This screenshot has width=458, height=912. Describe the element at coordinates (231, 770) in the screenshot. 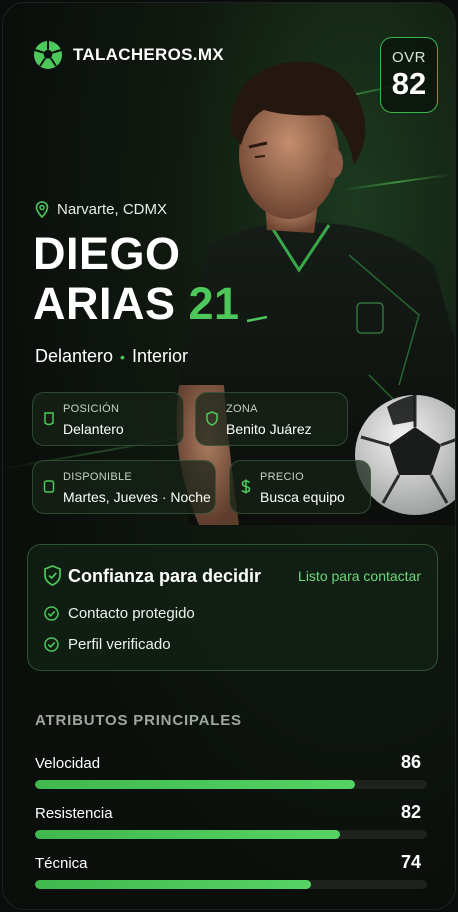

I see `attribute-velocidad: Velocidad 86` at that location.